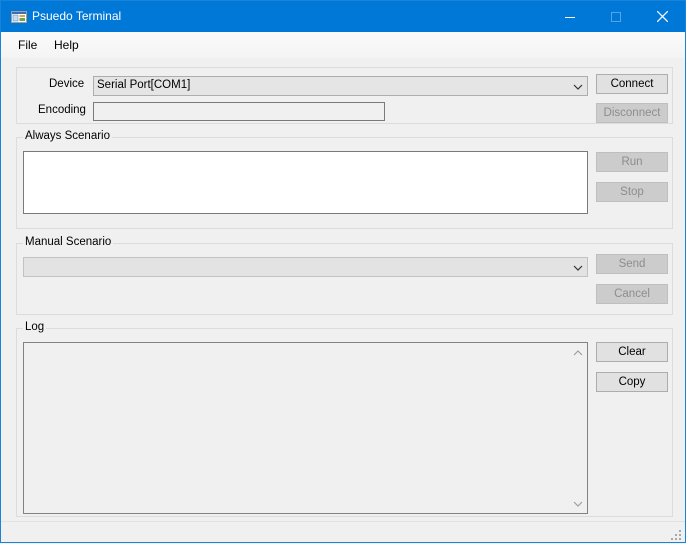 The width and height of the screenshot is (686, 544). What do you see at coordinates (632, 84) in the screenshot?
I see `connect-button: Connect` at bounding box center [632, 84].